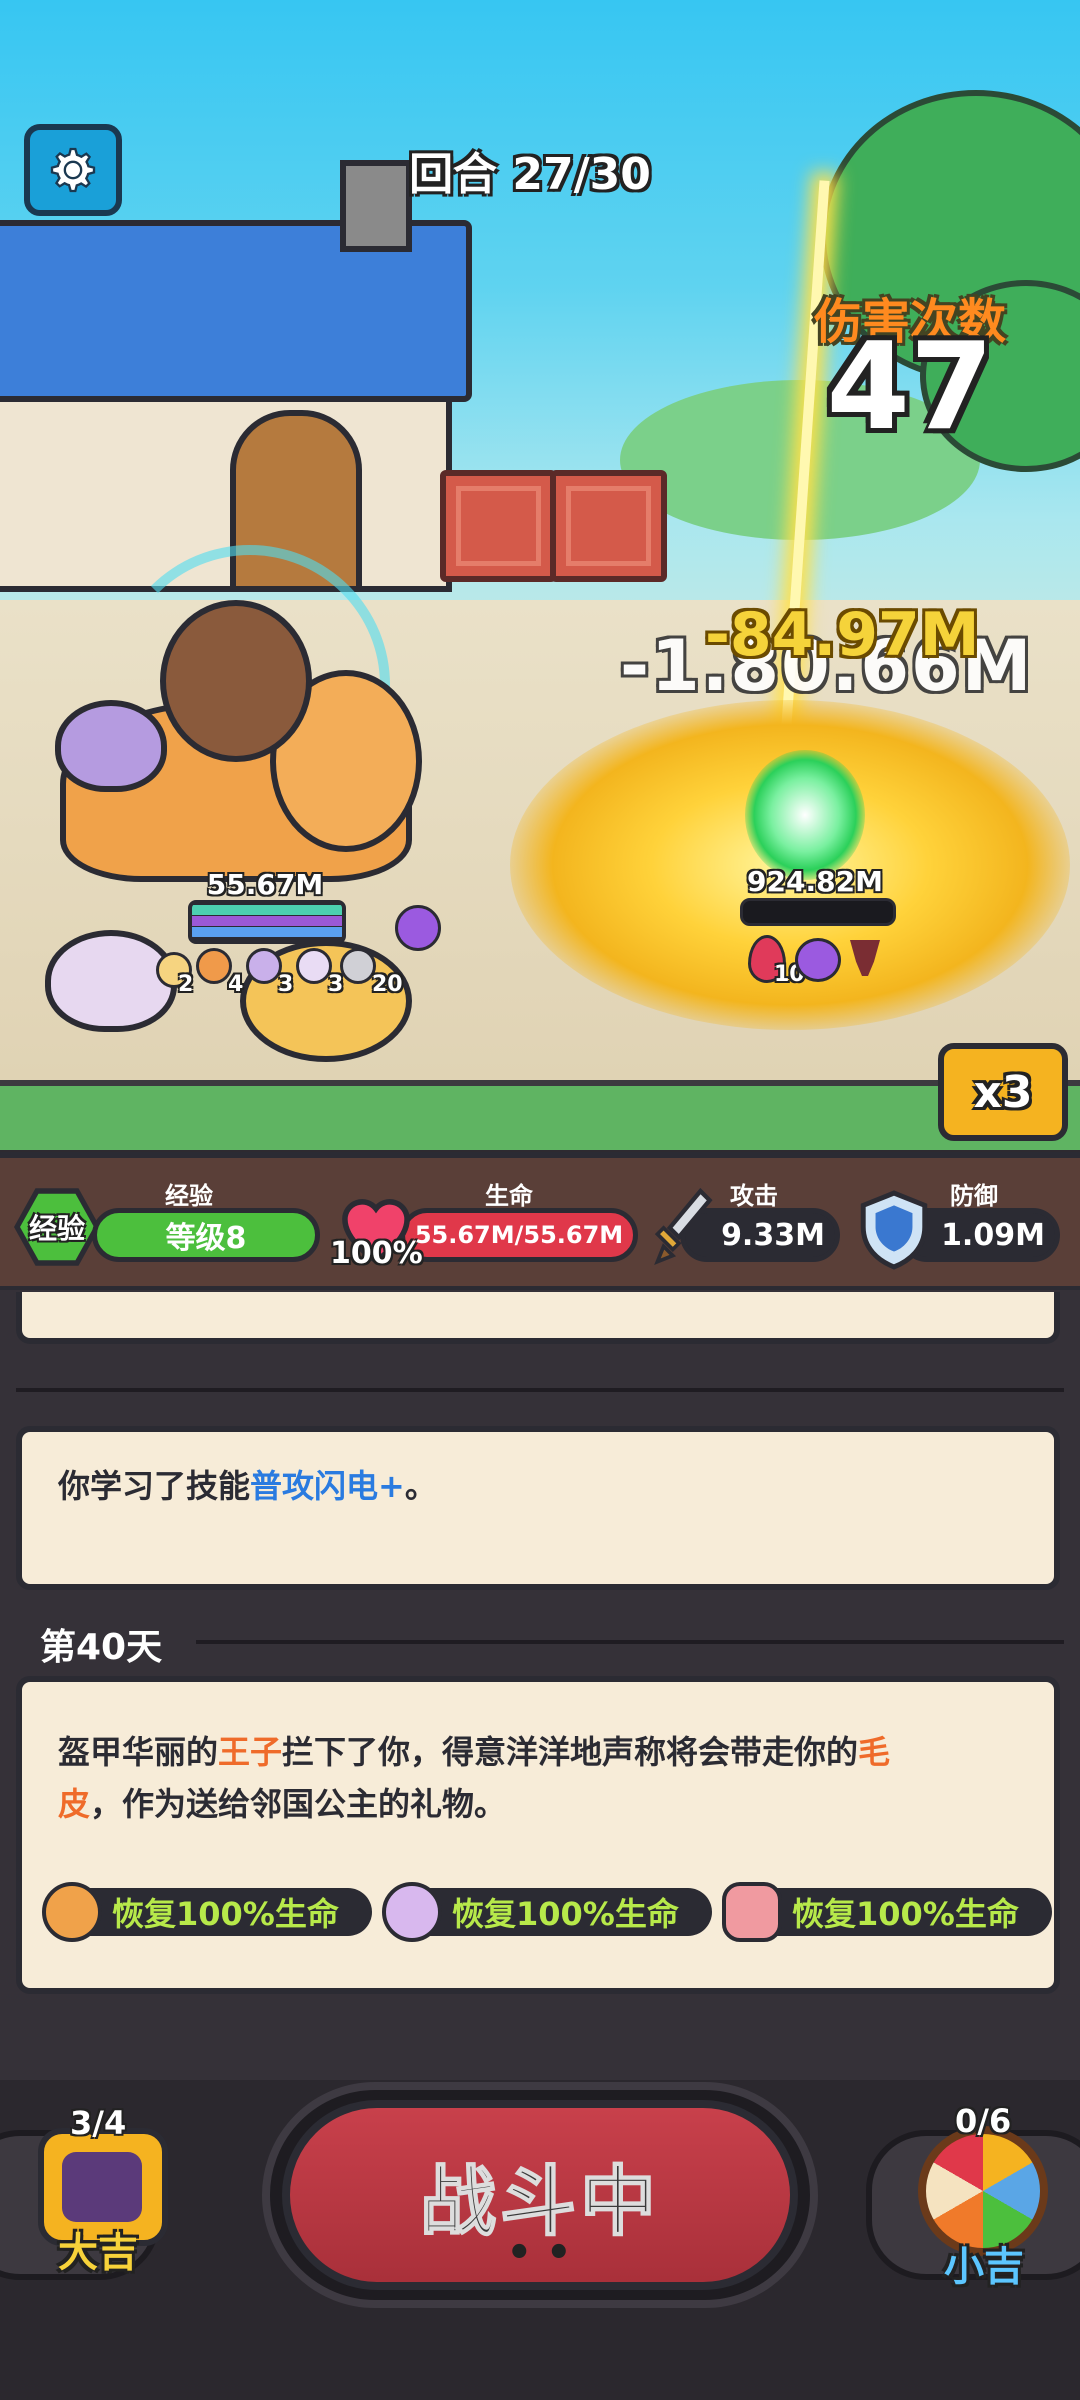 The width and height of the screenshot is (1080, 2400). Describe the element at coordinates (420, 1486) in the screenshot. I see `skill-suffix: 。` at that location.